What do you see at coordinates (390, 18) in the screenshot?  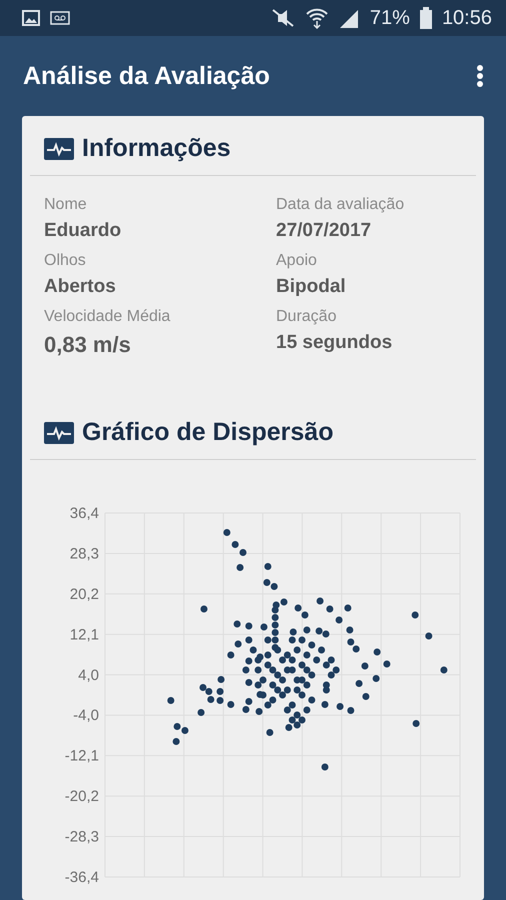 I see `battery-percent: 71%` at bounding box center [390, 18].